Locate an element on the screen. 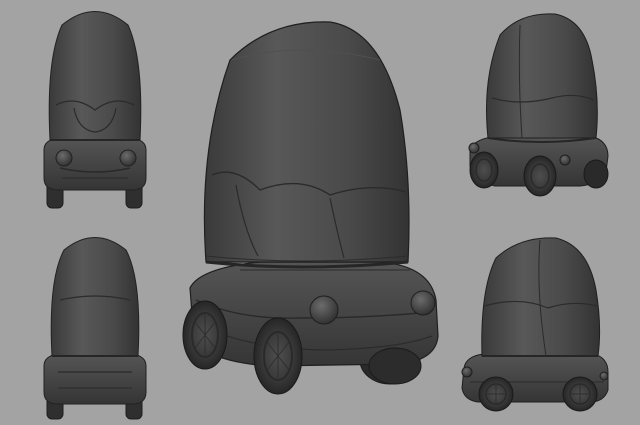  rear-three-quarter-view-model is located at coordinates (538, 105).